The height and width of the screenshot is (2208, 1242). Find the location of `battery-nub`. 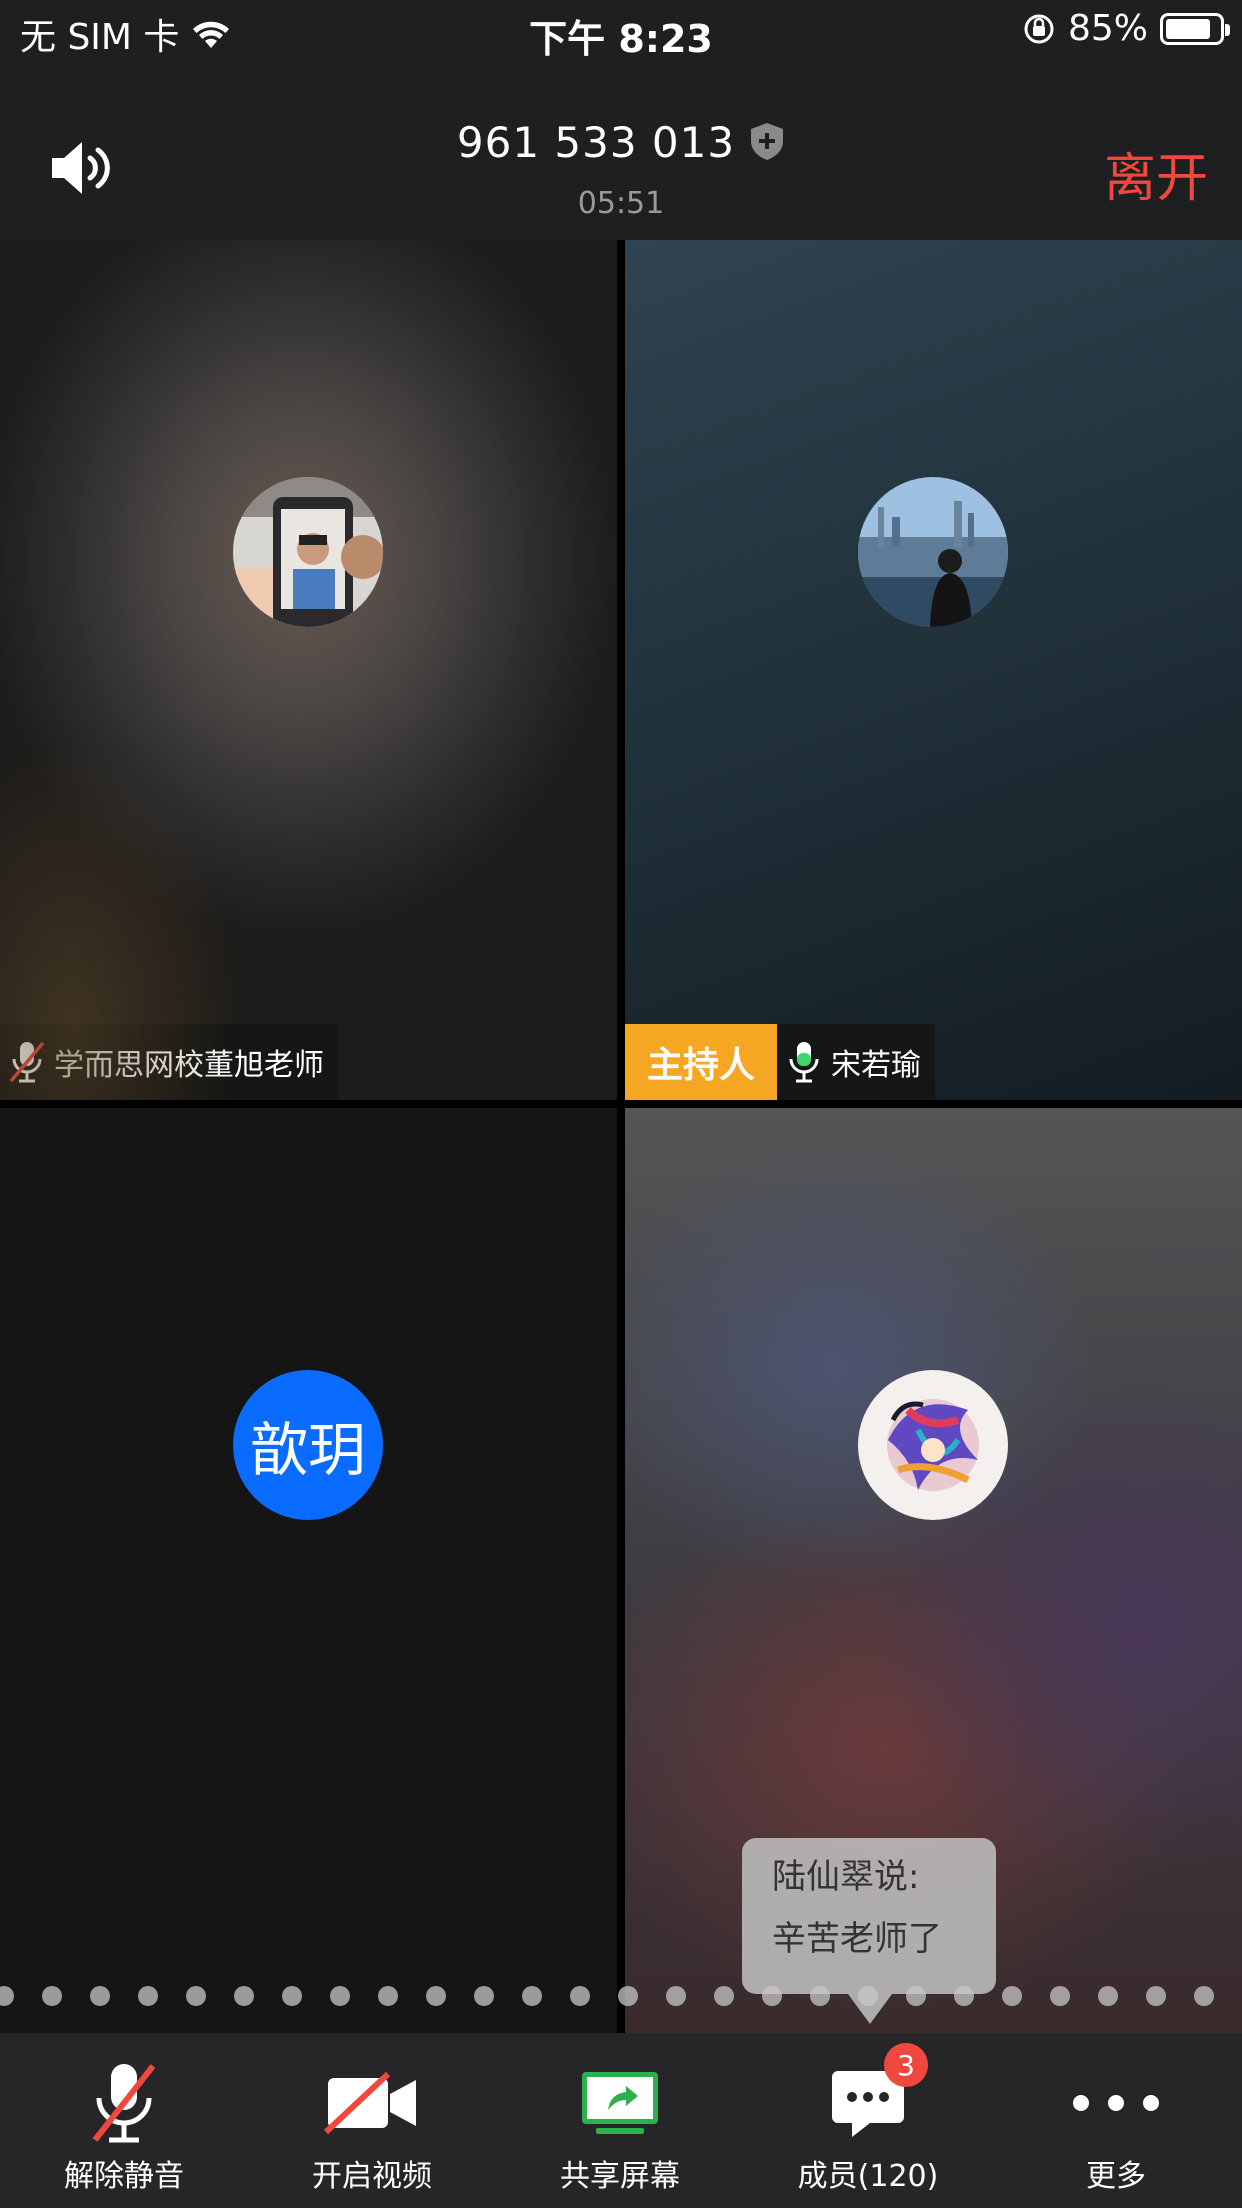

battery-nub is located at coordinates (1227, 29).